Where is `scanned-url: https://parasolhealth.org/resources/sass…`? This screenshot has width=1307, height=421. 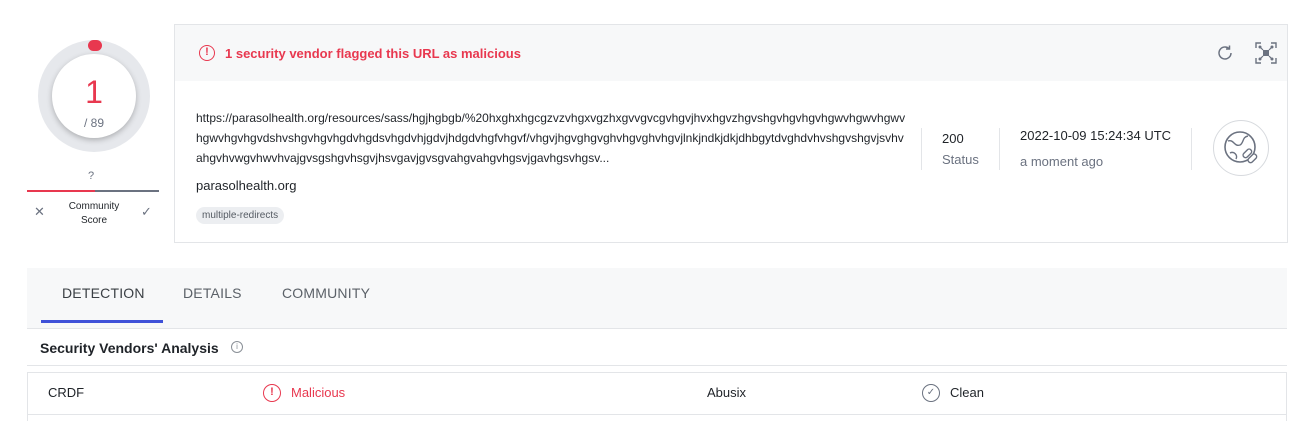
scanned-url: https://parasolhealth.org/resources/sass… is located at coordinates (551, 138).